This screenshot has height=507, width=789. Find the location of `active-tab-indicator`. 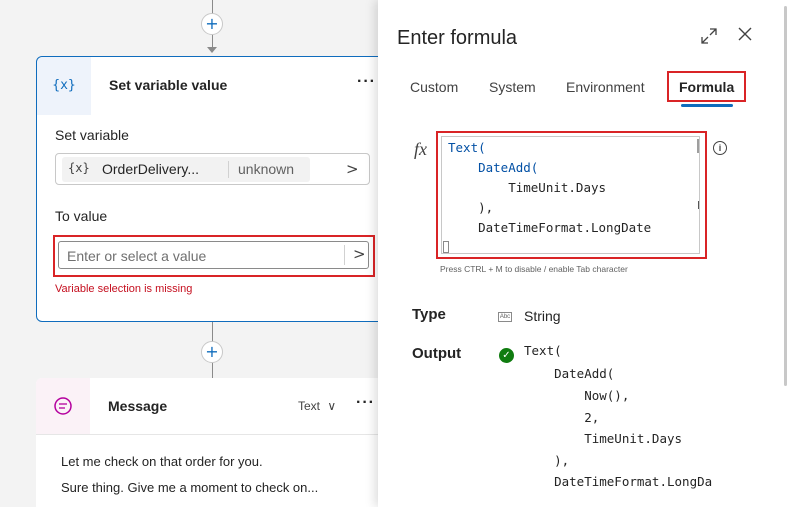

active-tab-indicator is located at coordinates (707, 105).